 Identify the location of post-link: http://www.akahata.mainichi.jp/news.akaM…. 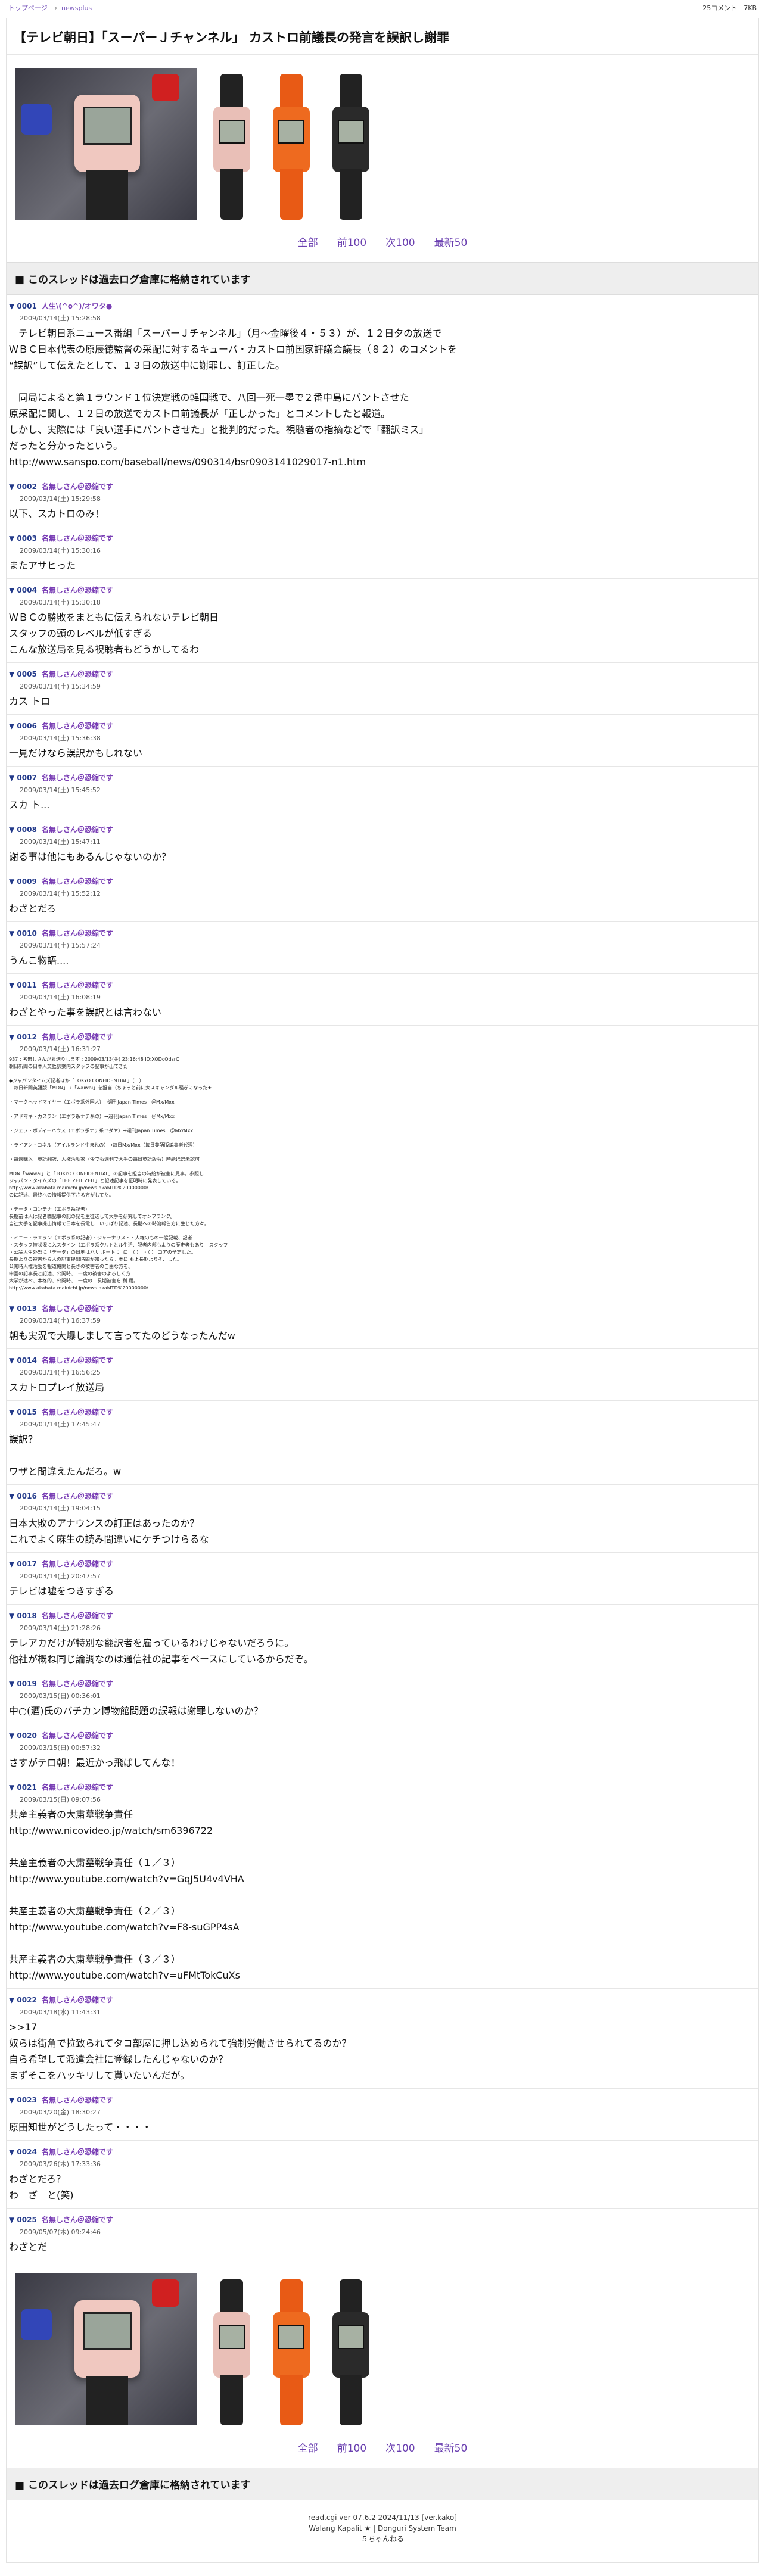
(382, 1288).